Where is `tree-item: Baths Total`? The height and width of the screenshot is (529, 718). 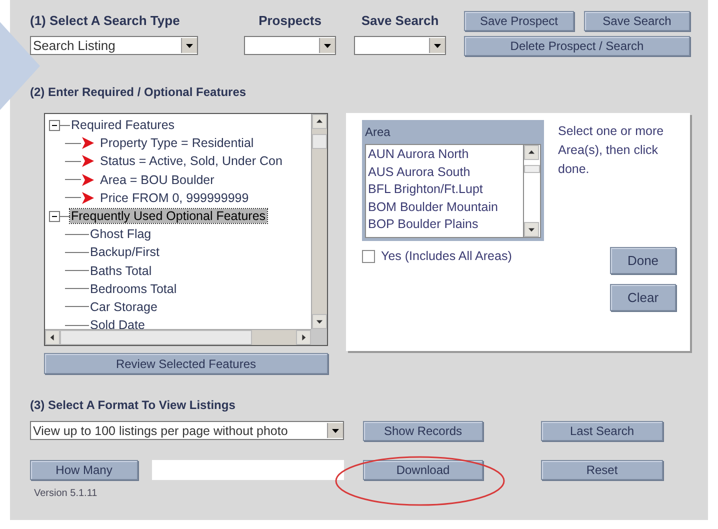 tree-item: Baths Total is located at coordinates (121, 271).